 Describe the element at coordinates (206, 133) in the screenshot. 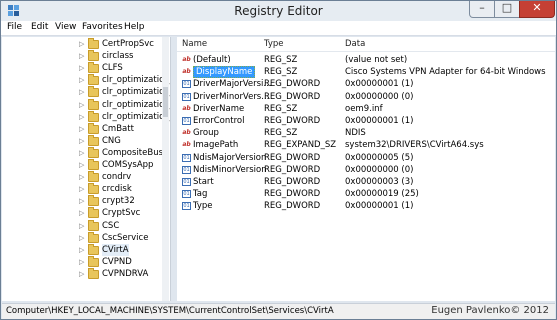

I see `value-name: Group` at that location.